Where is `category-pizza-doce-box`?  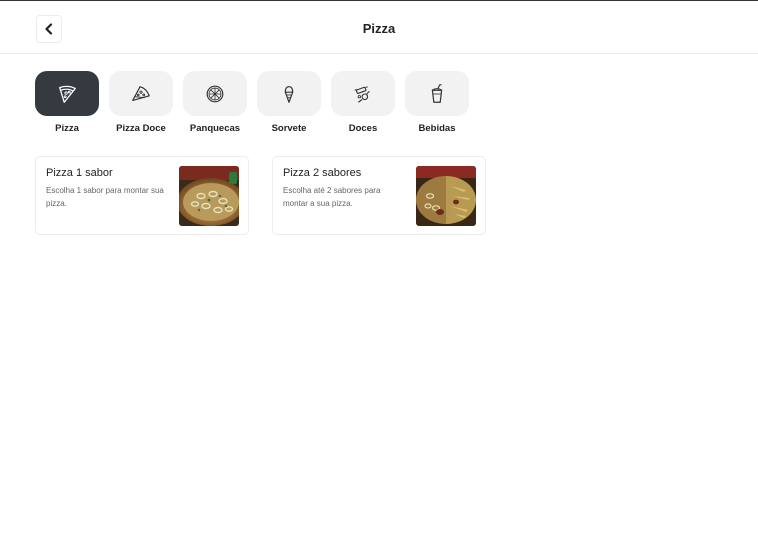
category-pizza-doce-box is located at coordinates (141, 93).